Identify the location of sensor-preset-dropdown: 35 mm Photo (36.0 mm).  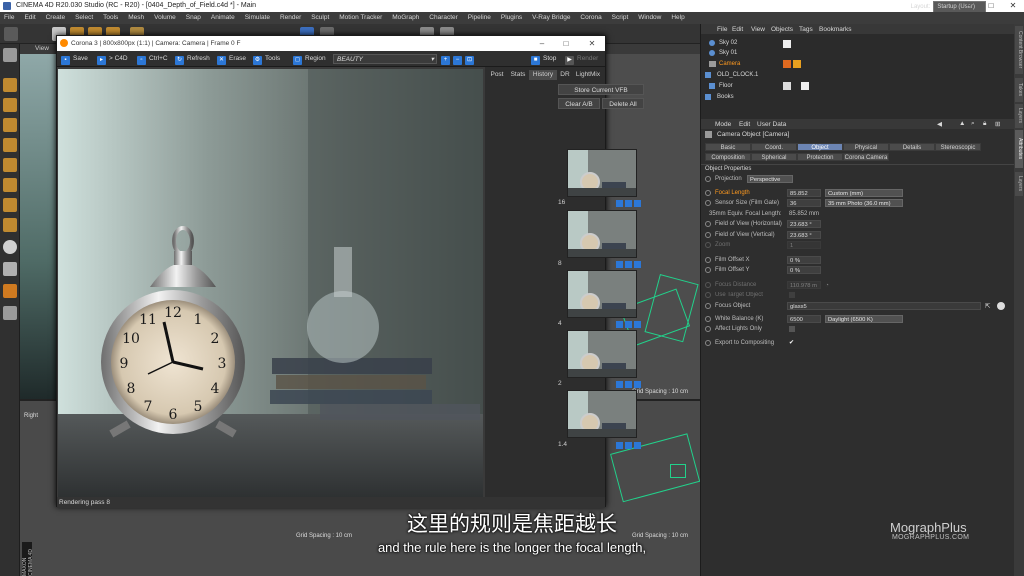
(864, 203).